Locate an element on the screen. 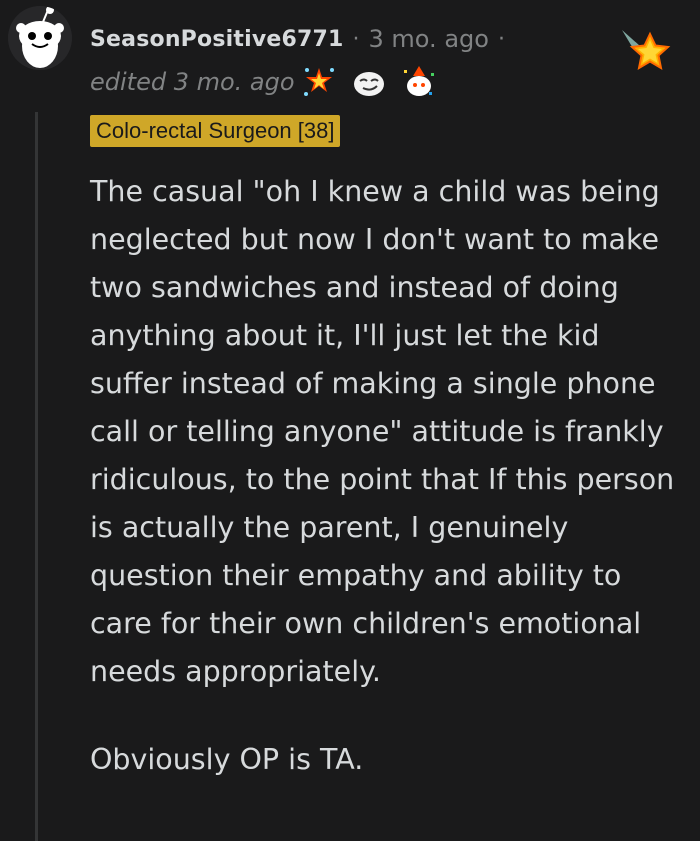  username-link: SeasonPositive6771 is located at coordinates (217, 39).